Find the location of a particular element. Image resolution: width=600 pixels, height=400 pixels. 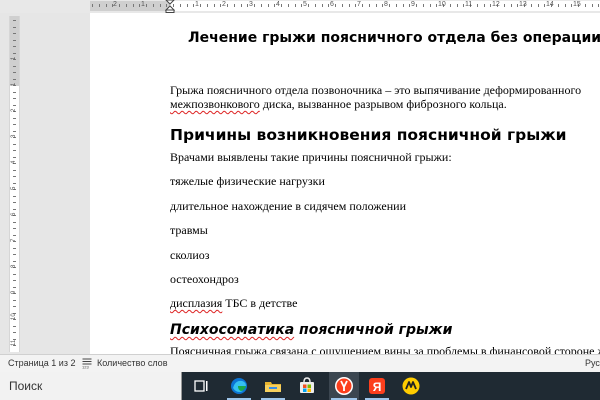

cause-item: сколиоз is located at coordinates (190, 255).